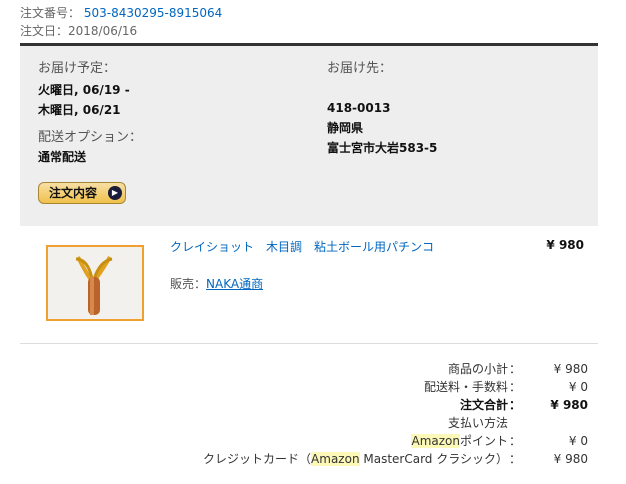 Image resolution: width=626 pixels, height=484 pixels. What do you see at coordinates (234, 284) in the screenshot?
I see `seller-link: NAKA通商` at bounding box center [234, 284].